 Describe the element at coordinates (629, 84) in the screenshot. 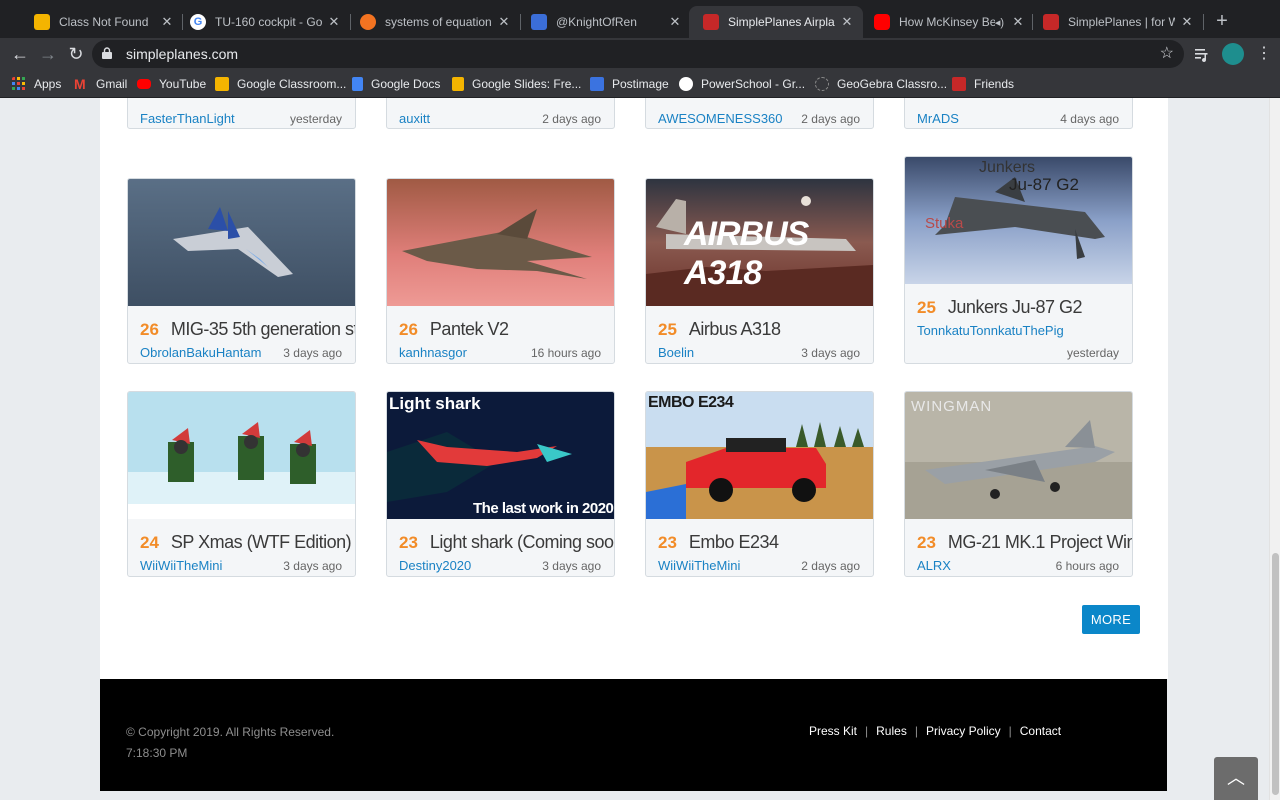

I see `bookmark-postimage: Postimage` at that location.